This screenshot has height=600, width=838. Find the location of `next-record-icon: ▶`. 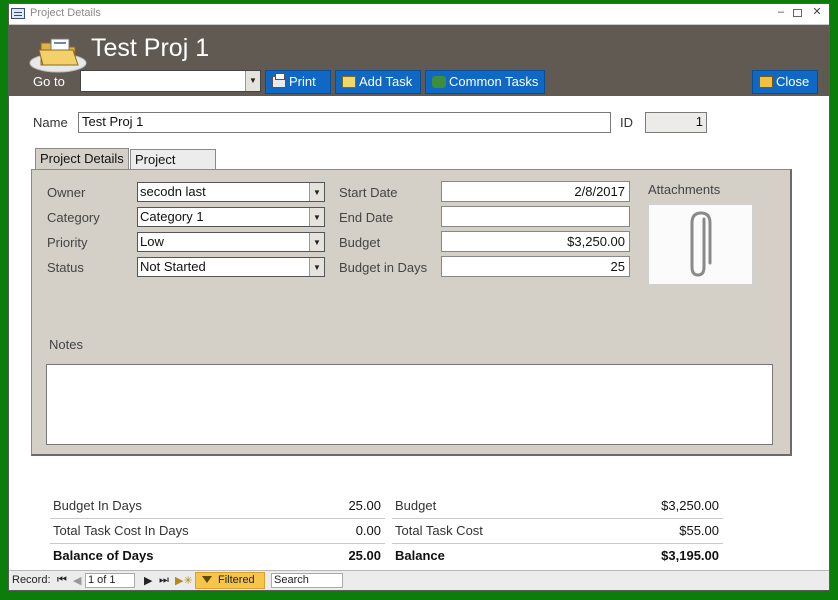

next-record-icon: ▶ is located at coordinates (148, 580).